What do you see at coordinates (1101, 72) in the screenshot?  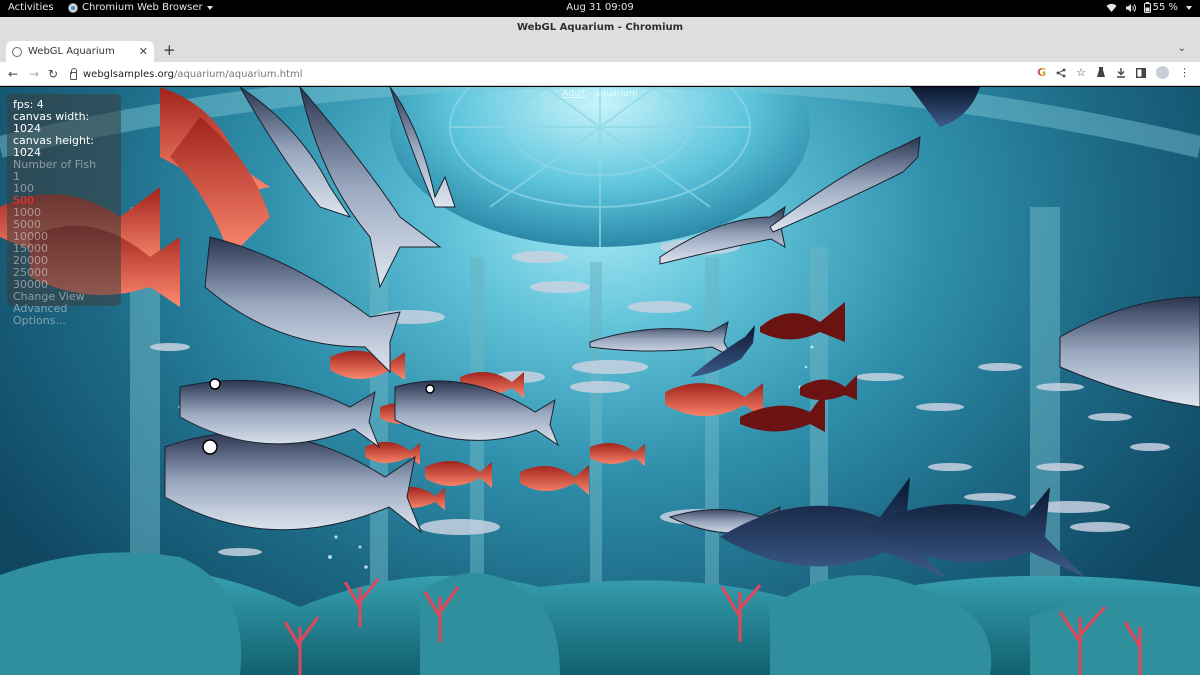 I see `extensions-icon` at bounding box center [1101, 72].